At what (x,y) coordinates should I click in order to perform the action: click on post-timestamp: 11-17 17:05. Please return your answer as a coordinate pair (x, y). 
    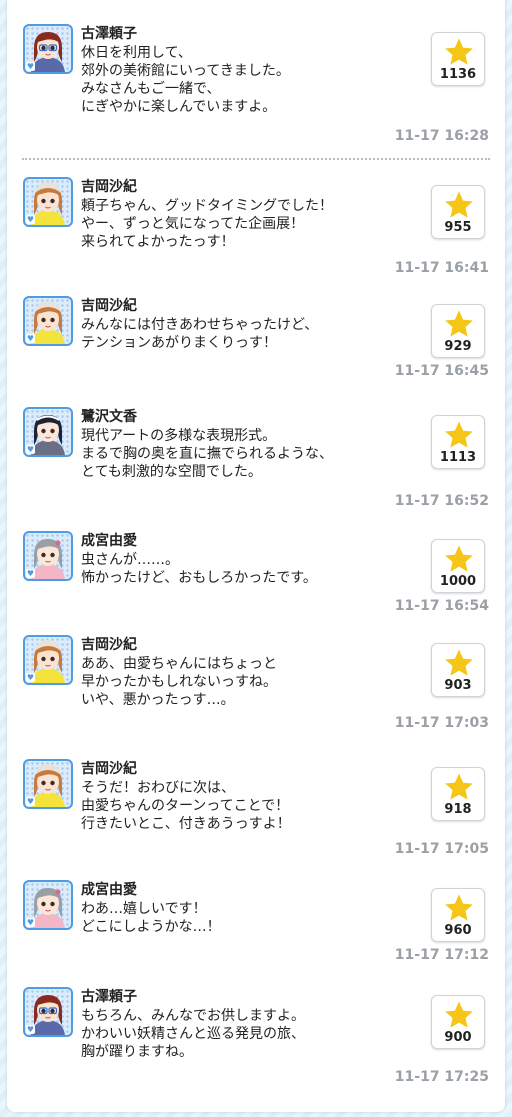
    Looking at the image, I should click on (441, 849).